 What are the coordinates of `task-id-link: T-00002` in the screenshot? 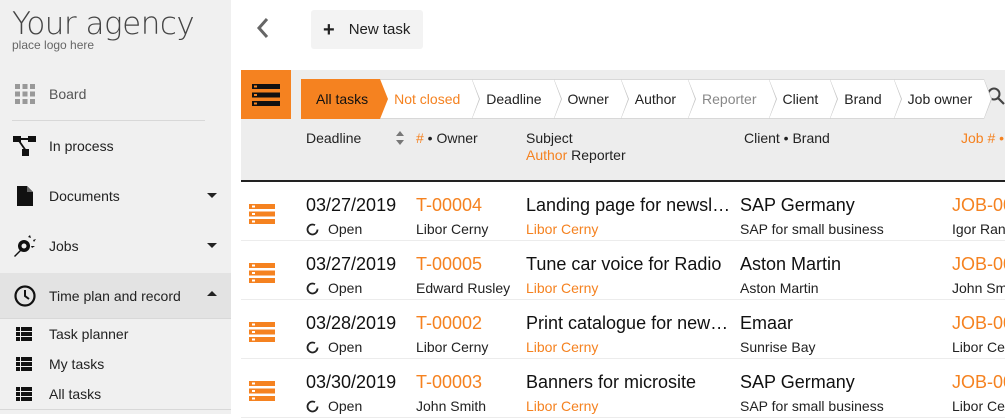 It's located at (449, 323).